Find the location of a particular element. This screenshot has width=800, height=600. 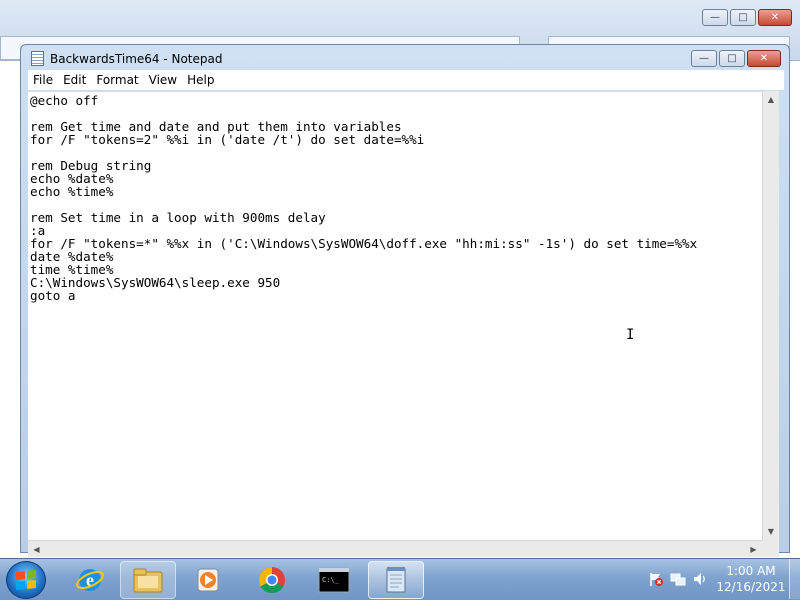

menu-file: File is located at coordinates (43, 80).